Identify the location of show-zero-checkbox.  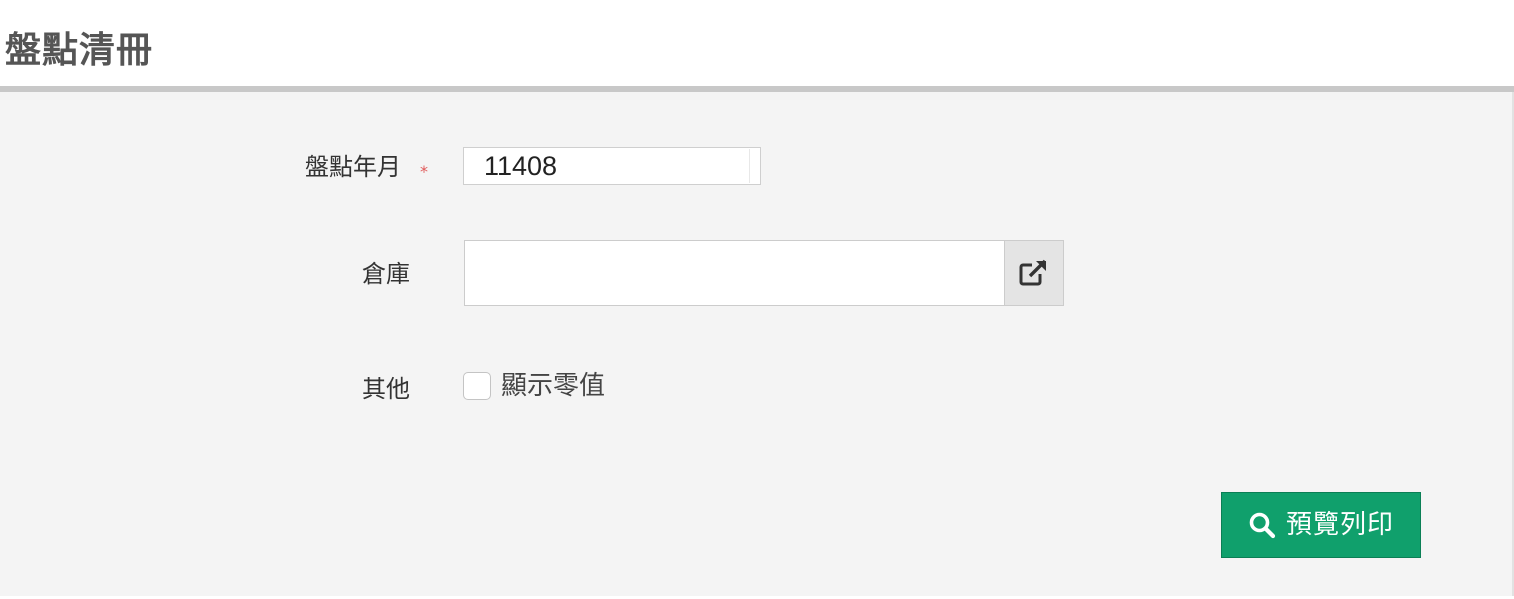
(477, 386).